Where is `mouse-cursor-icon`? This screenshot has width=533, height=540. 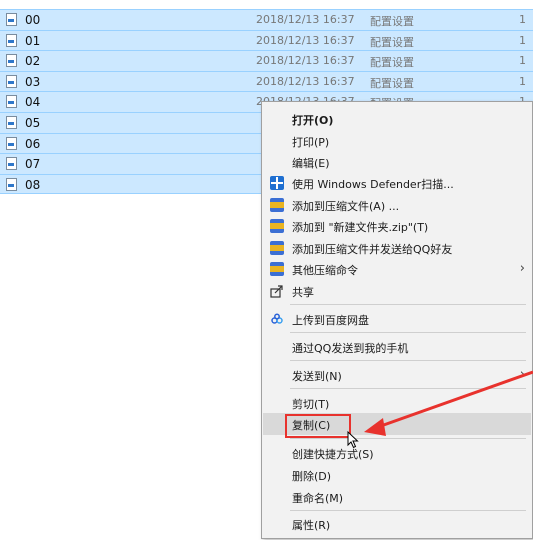 mouse-cursor-icon is located at coordinates (353, 440).